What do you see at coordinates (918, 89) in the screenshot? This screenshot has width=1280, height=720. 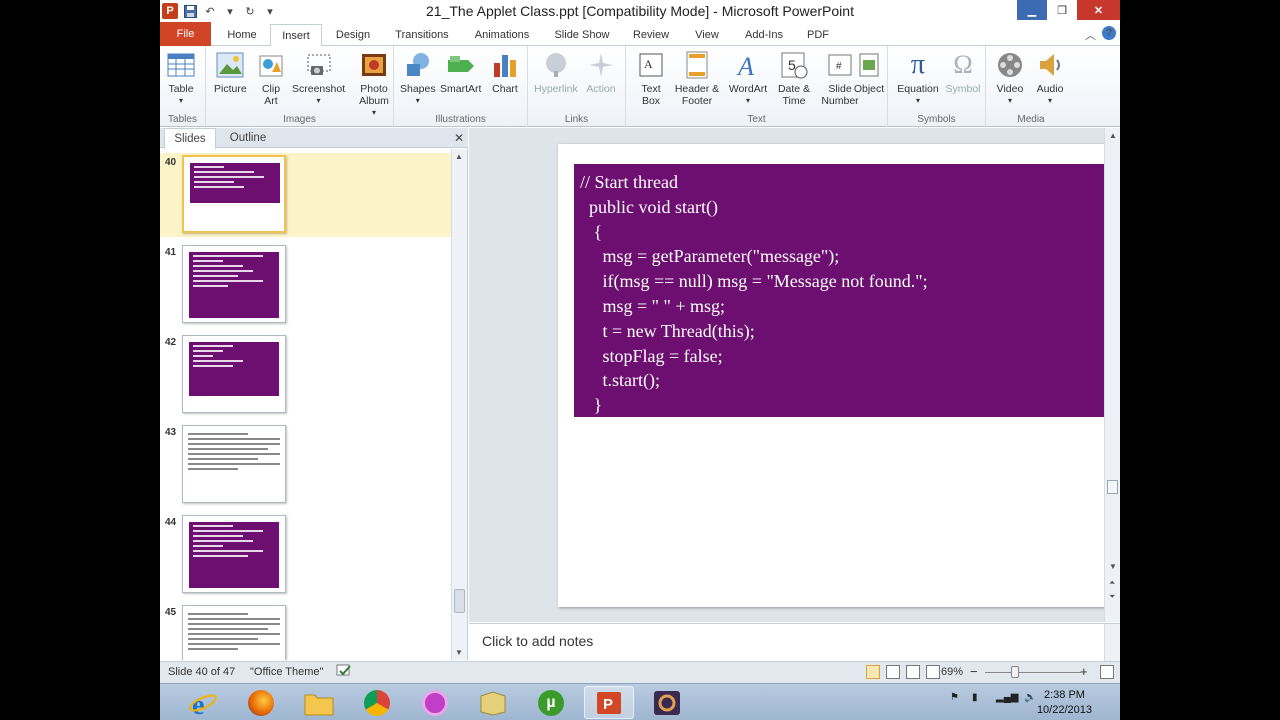 I see `equation-label: Equation` at bounding box center [918, 89].